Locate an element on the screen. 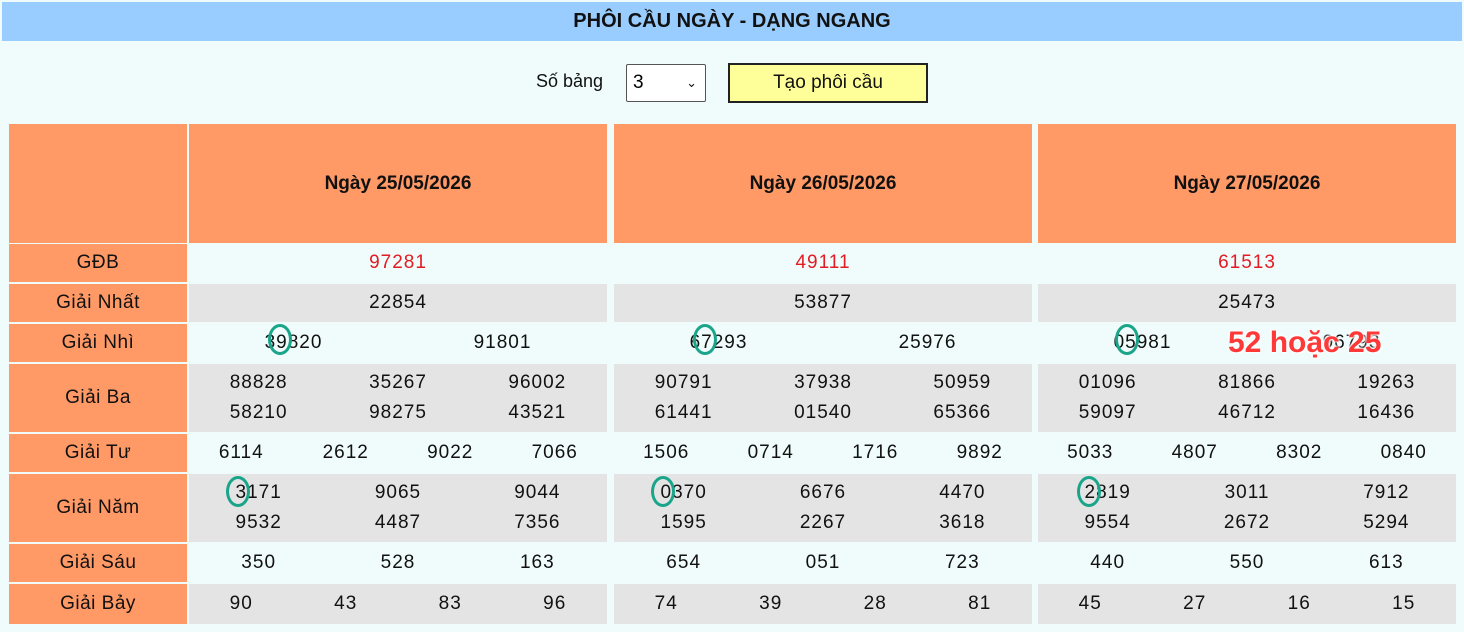 The height and width of the screenshot is (632, 1464). prize-number: 440 is located at coordinates (1108, 562).